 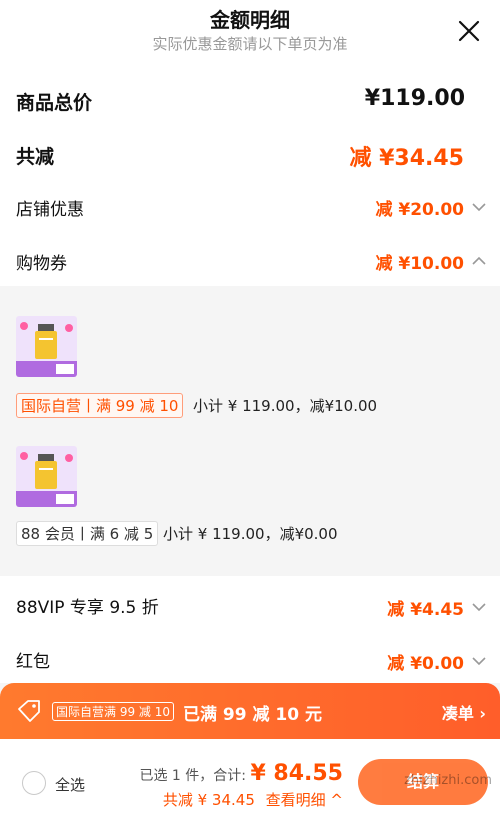 What do you see at coordinates (250, 659) in the screenshot?
I see `red-packet-row: 红包 减 ¥0.00` at bounding box center [250, 659].